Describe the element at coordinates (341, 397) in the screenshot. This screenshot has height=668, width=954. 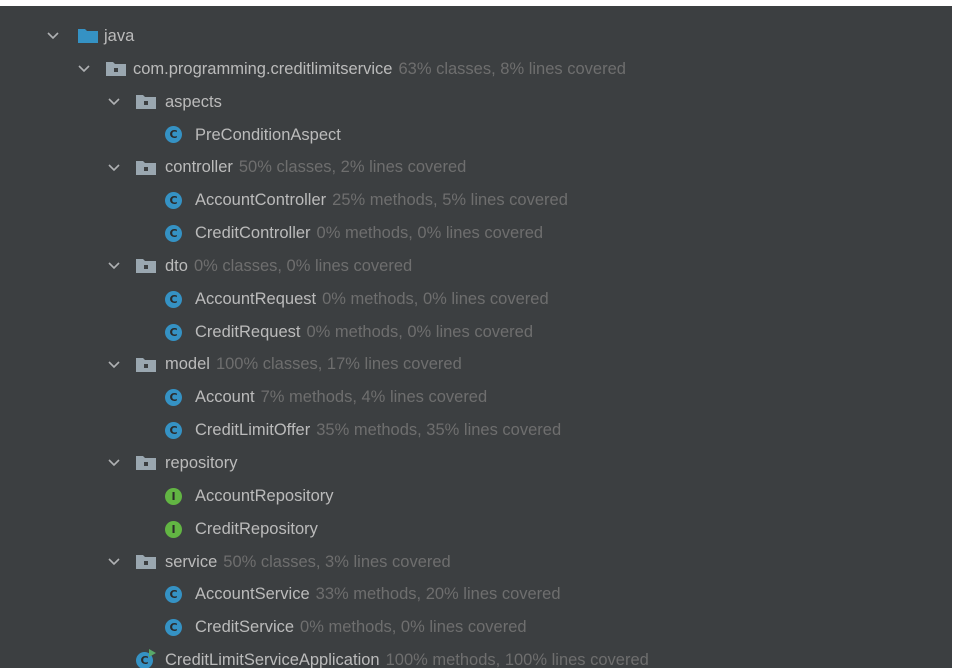
I see `tree-node-label: Account 7% methods, 4% lines covered` at that location.